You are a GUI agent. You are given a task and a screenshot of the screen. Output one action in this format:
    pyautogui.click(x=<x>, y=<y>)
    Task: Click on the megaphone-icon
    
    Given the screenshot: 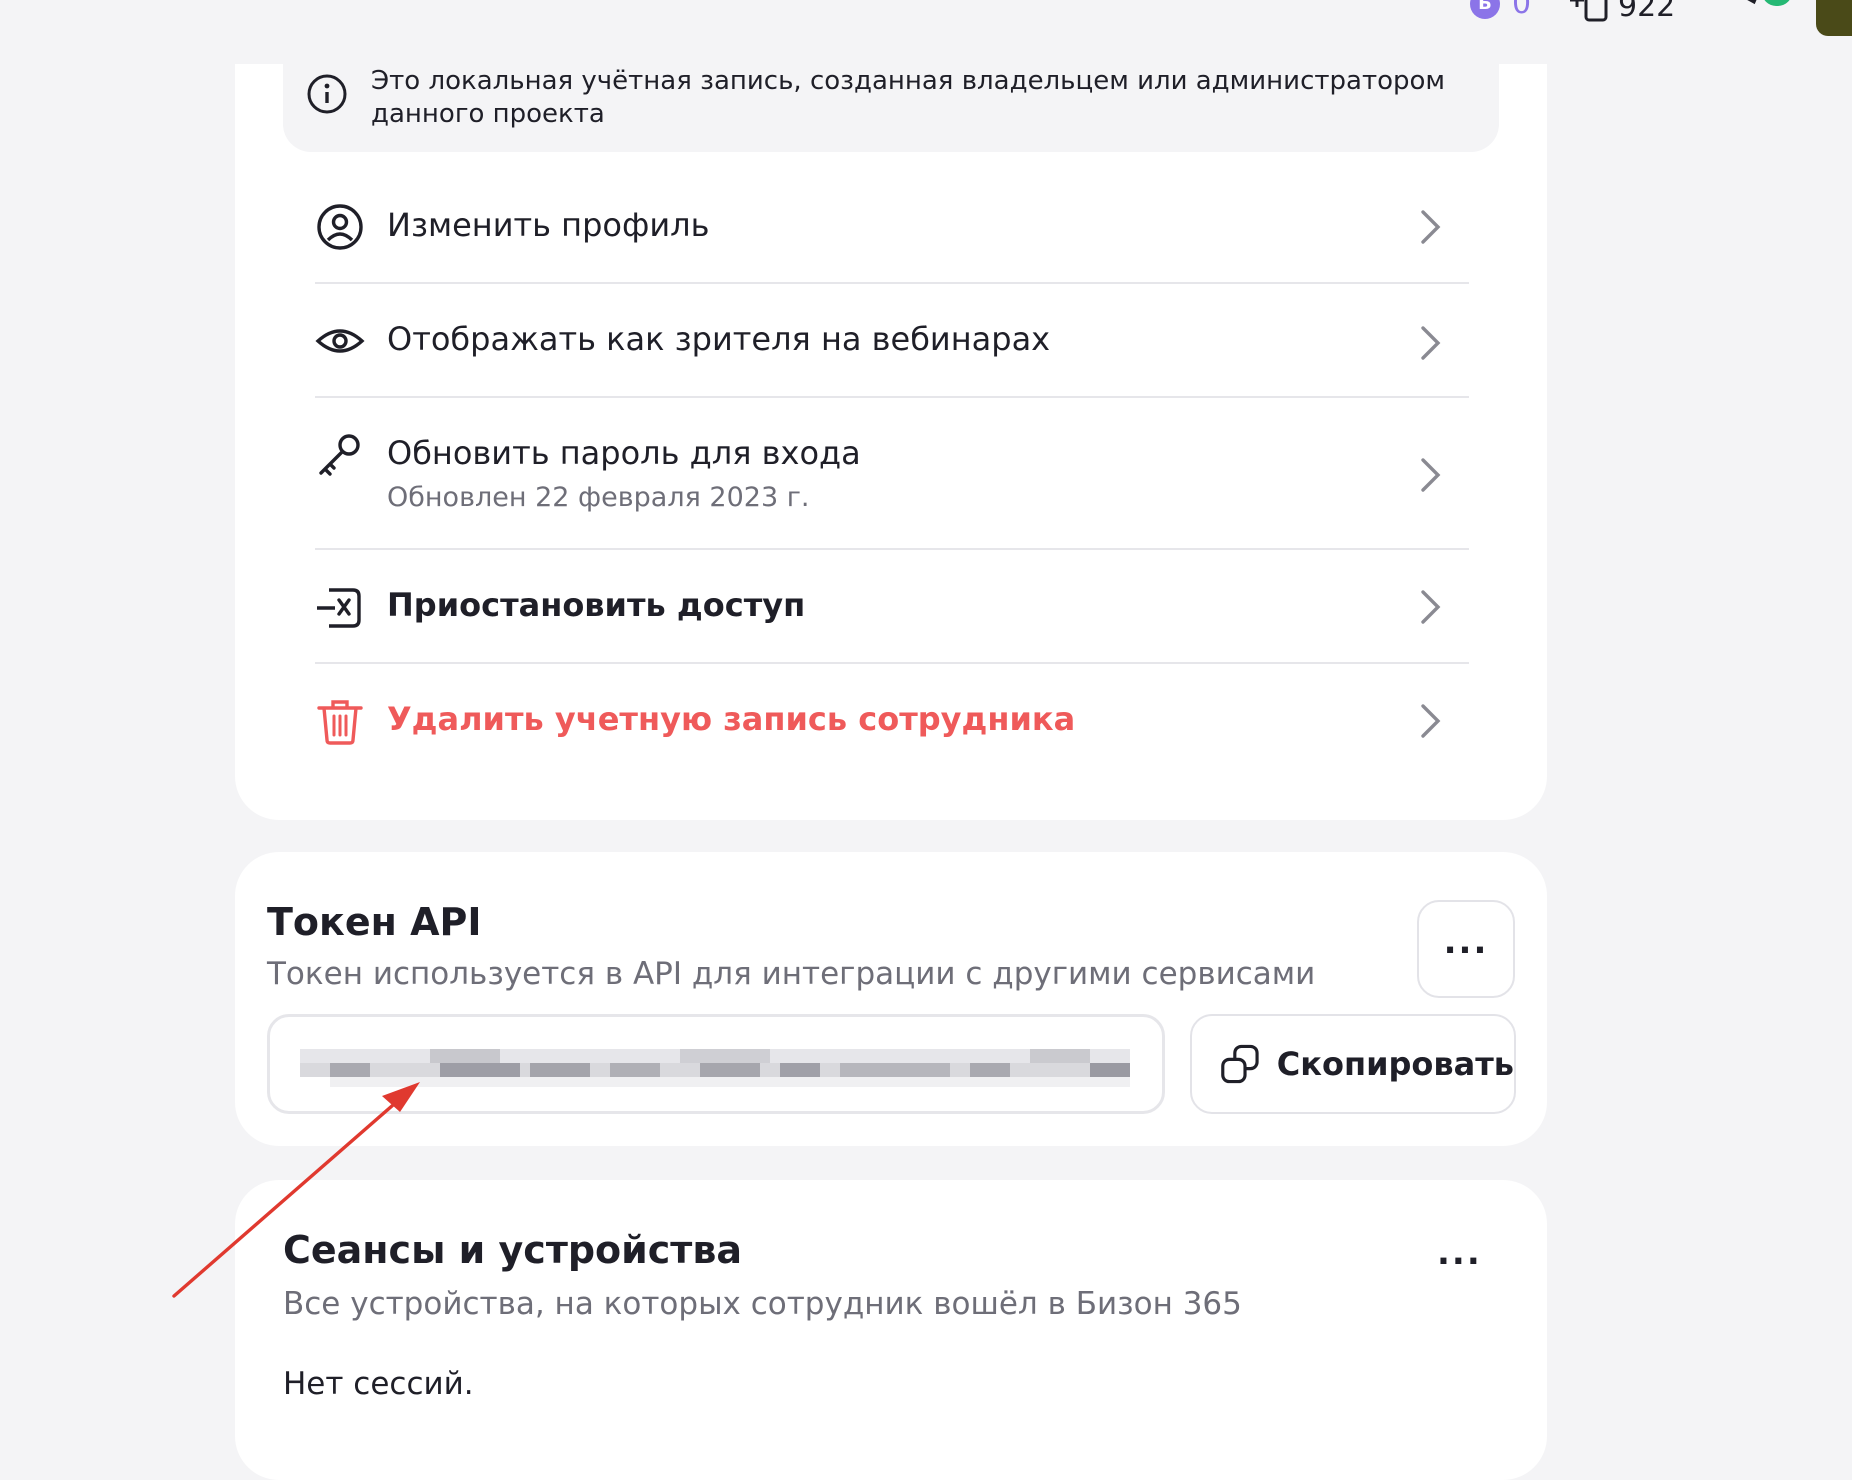 What is the action you would take?
    pyautogui.click(x=1748, y=11)
    